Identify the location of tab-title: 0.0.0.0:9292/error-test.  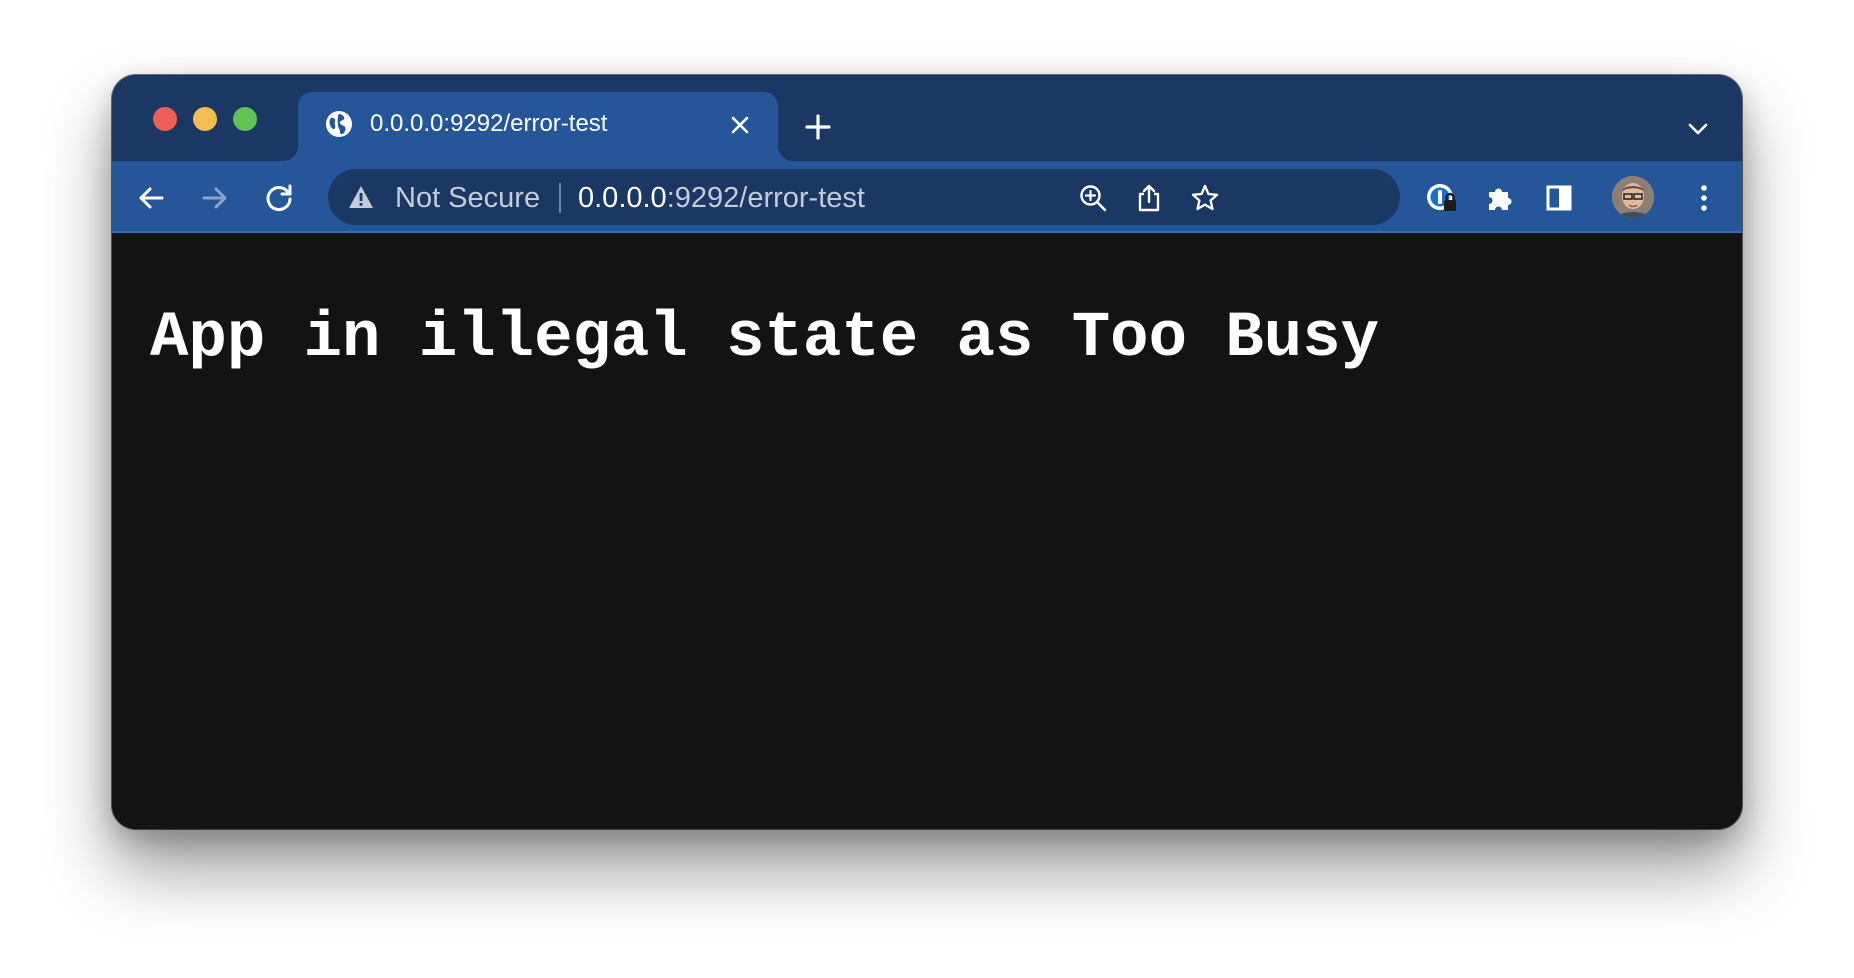
(489, 123).